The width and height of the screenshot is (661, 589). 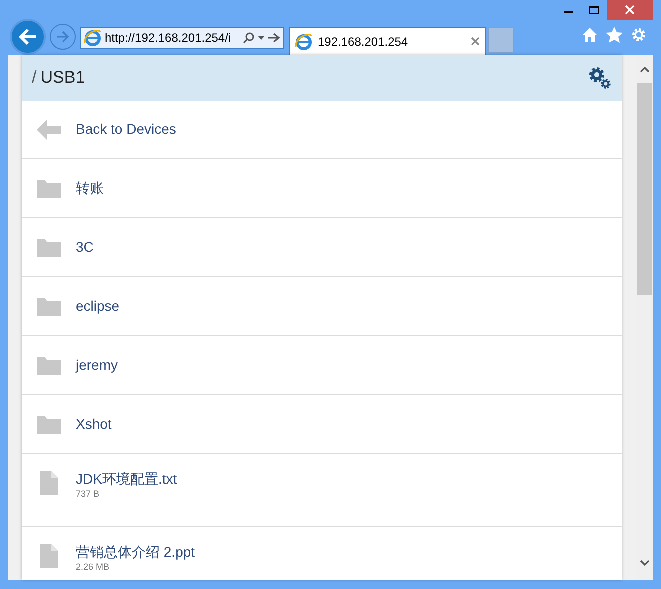 What do you see at coordinates (590, 35) in the screenshot?
I see `home-icon` at bounding box center [590, 35].